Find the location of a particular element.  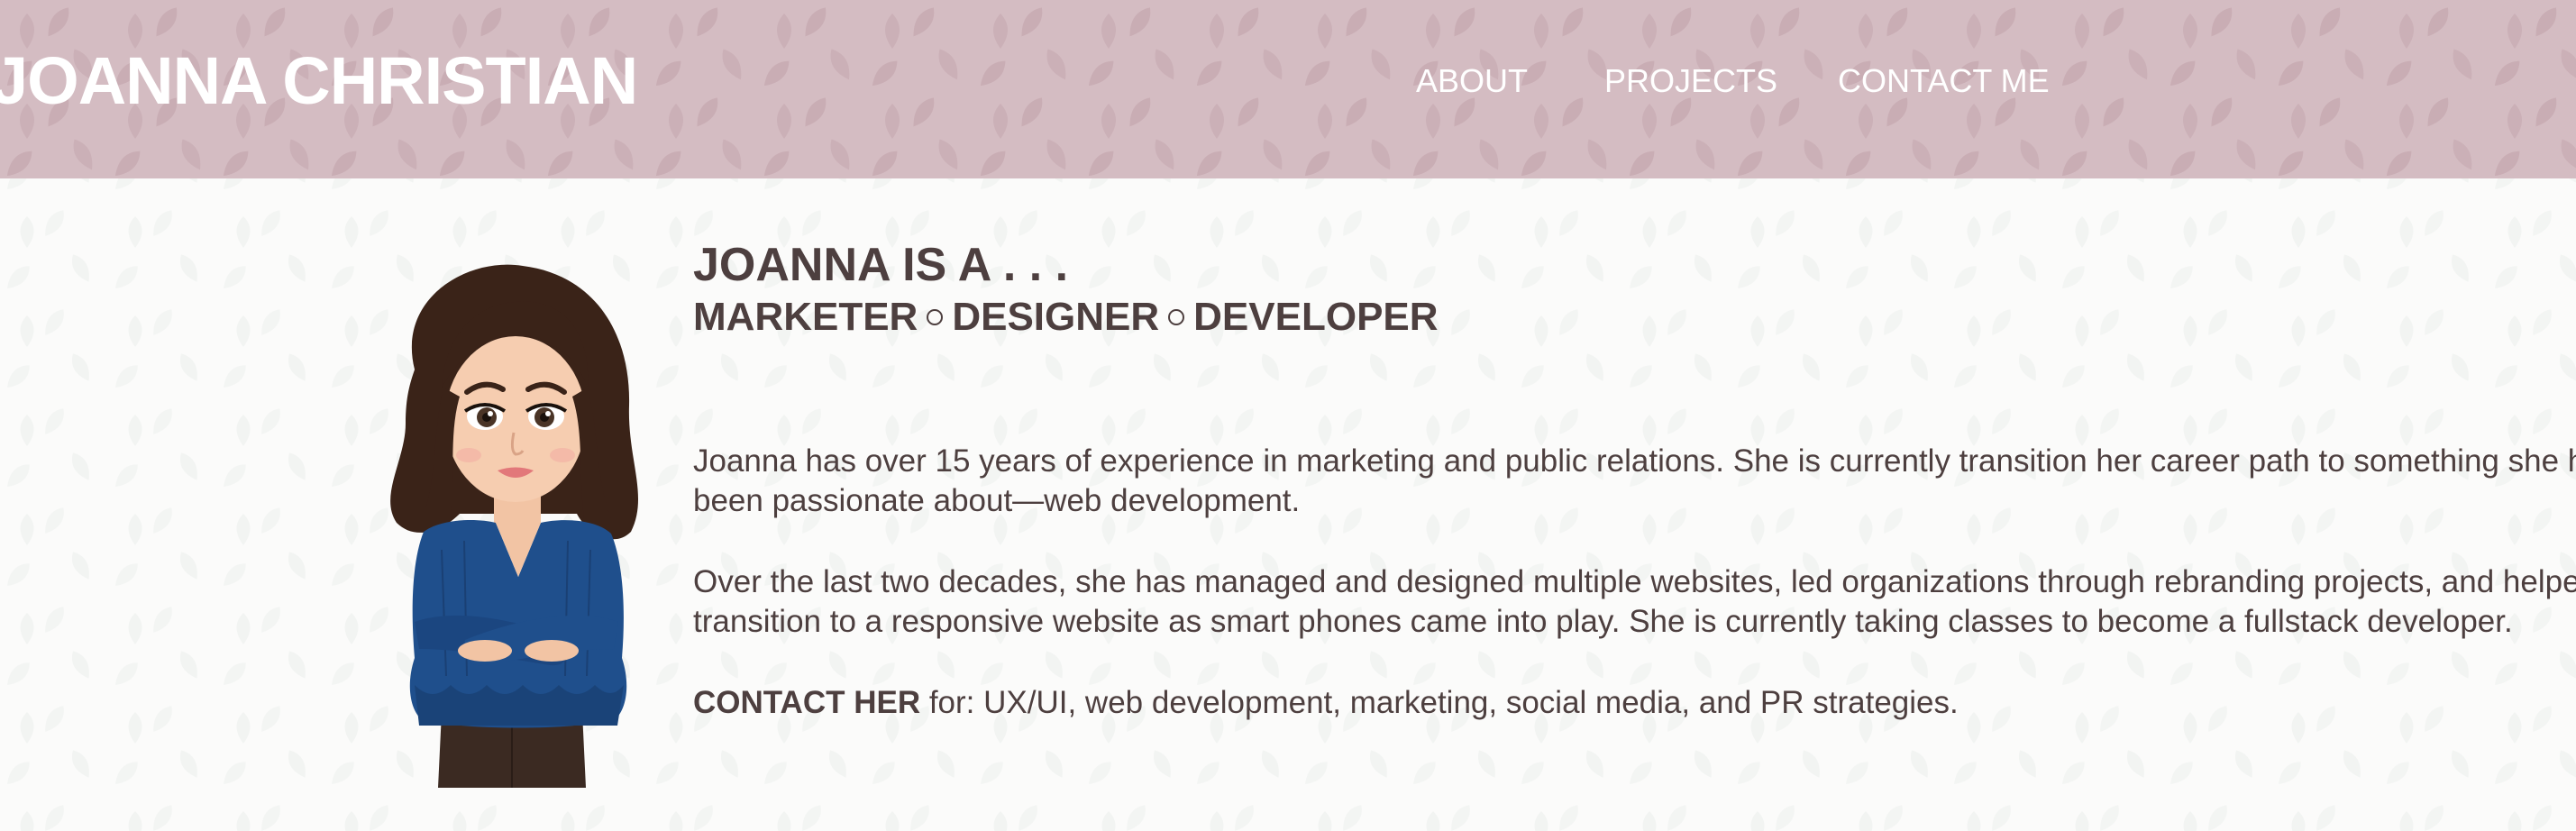

contact-lead: CONTACT HER is located at coordinates (807, 703).